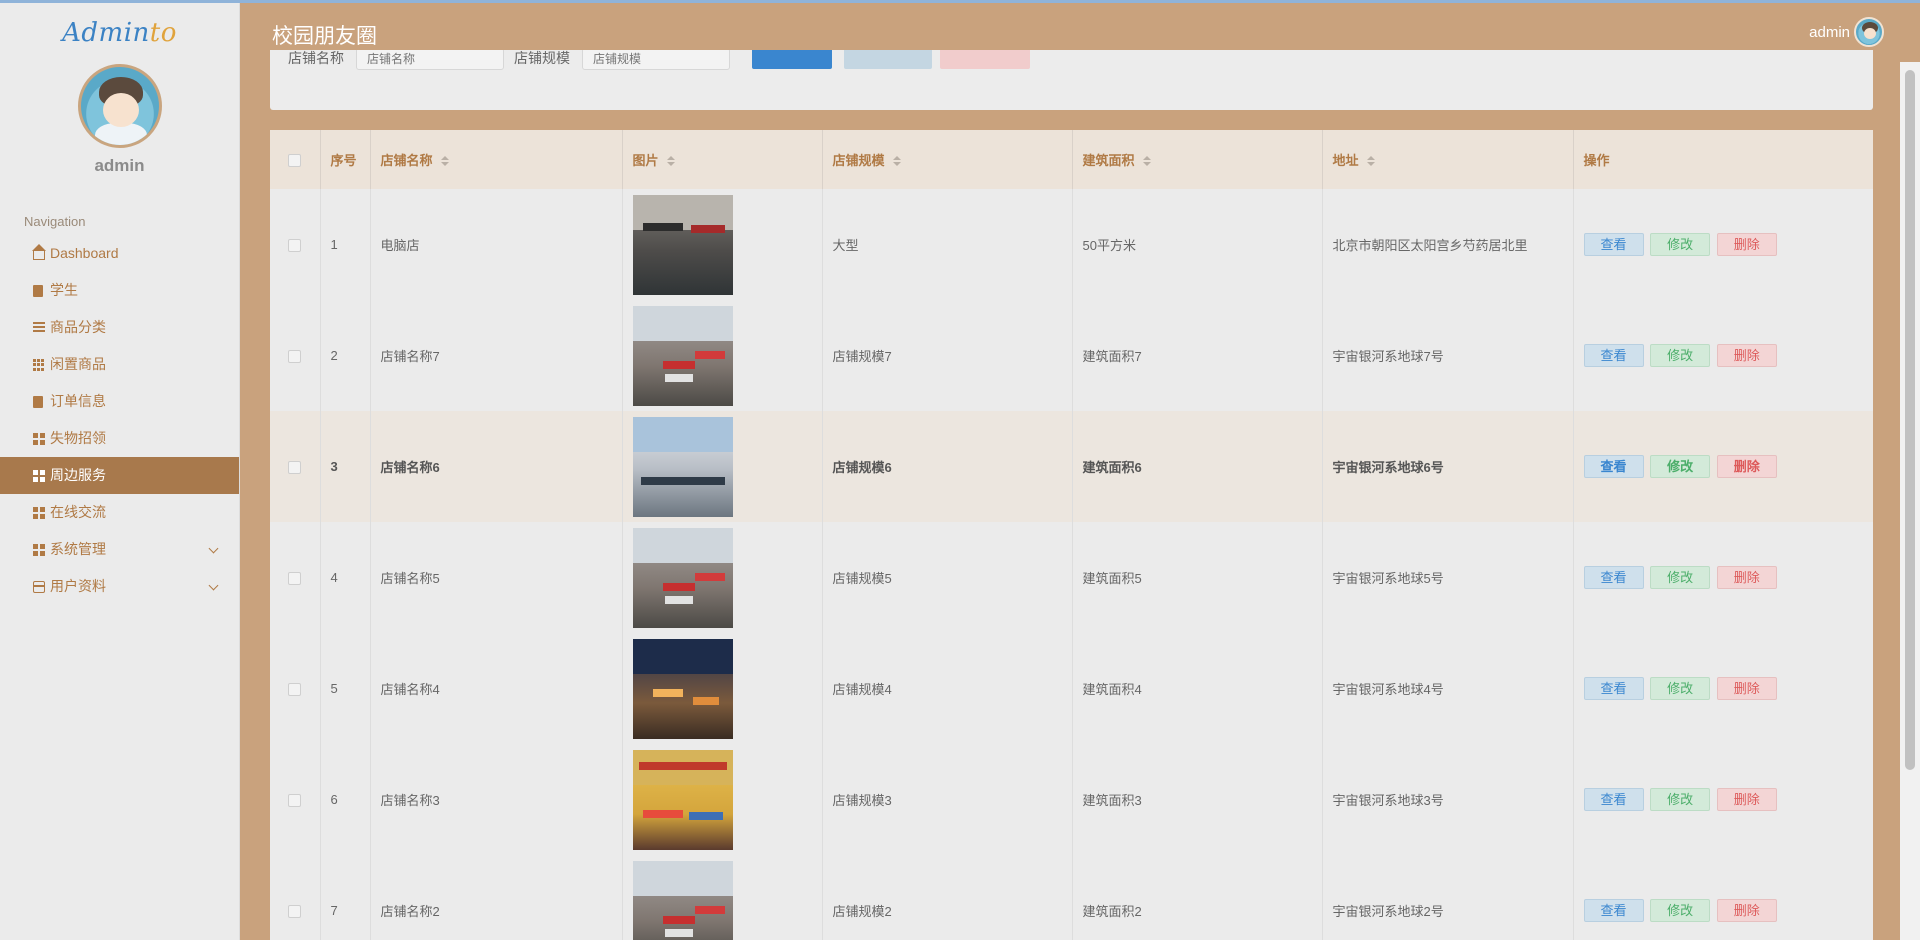 This screenshot has width=1920, height=940. I want to click on cell-scale: 店铺规模5, so click(947, 577).